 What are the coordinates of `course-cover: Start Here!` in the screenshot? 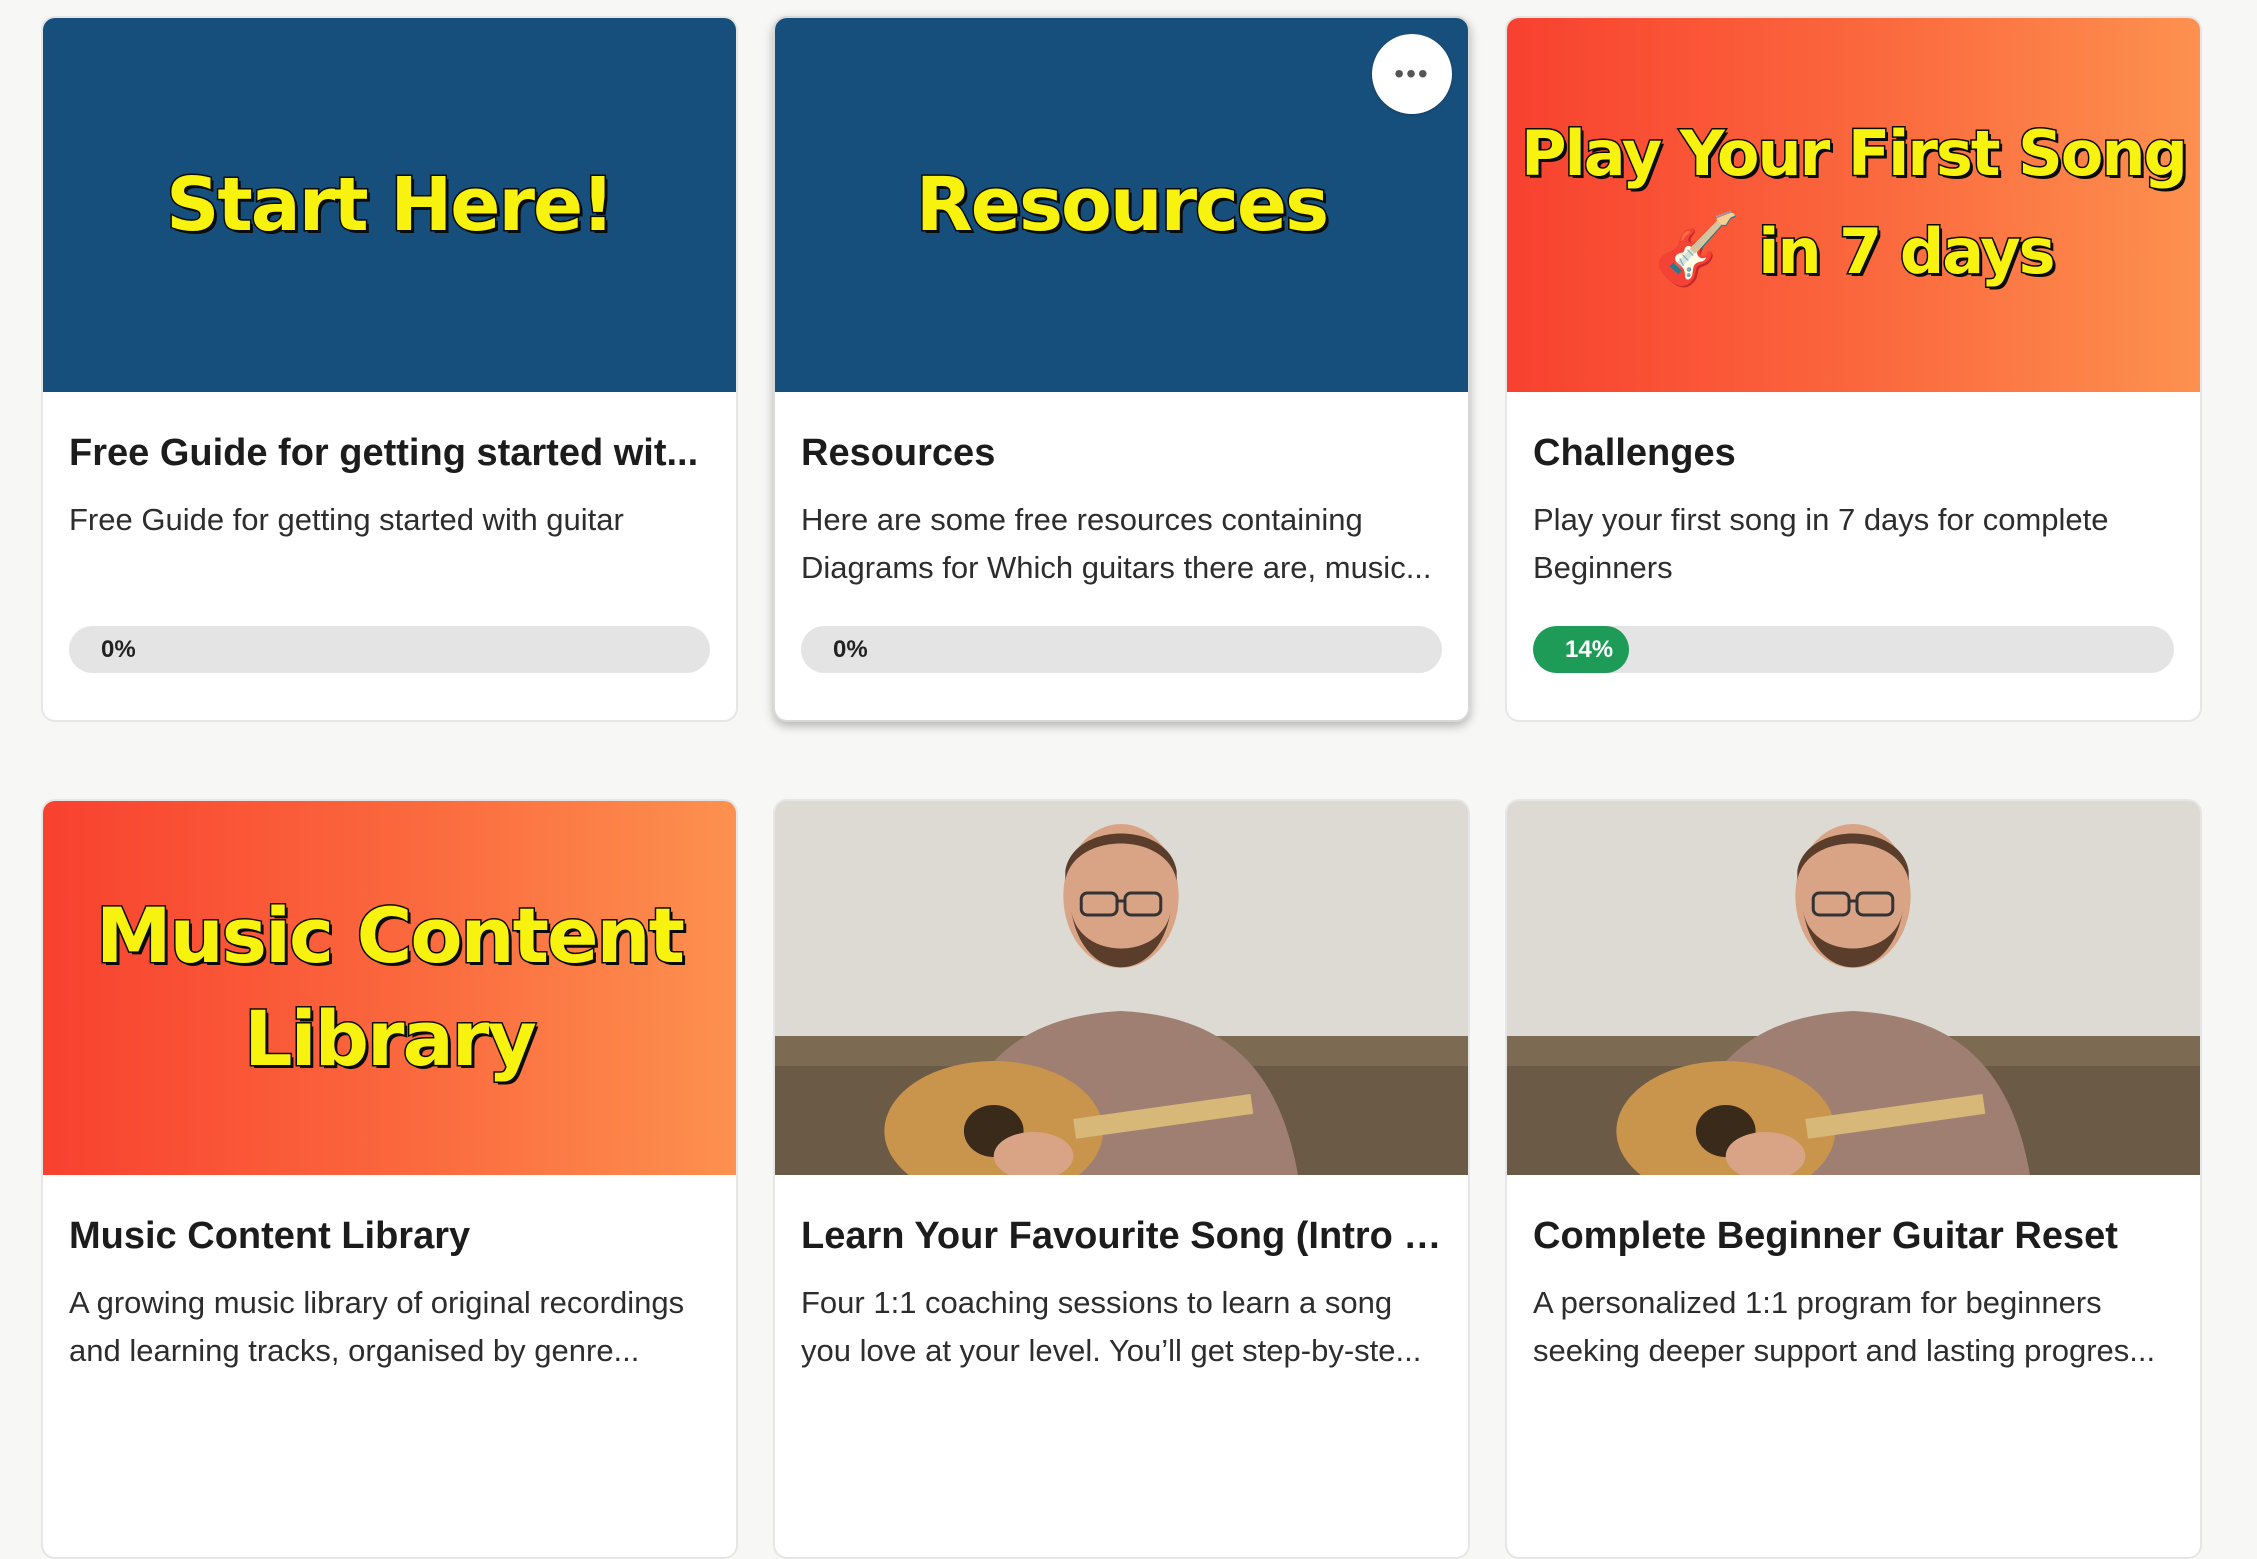 It's located at (389, 205).